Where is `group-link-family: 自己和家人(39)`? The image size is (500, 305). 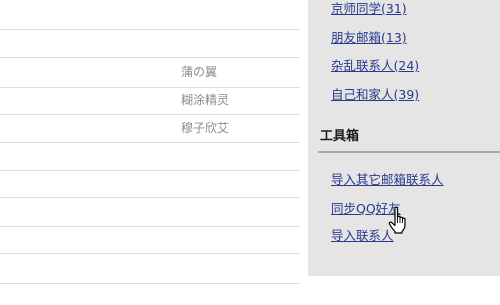 group-link-family: 自己和家人(39) is located at coordinates (375, 94).